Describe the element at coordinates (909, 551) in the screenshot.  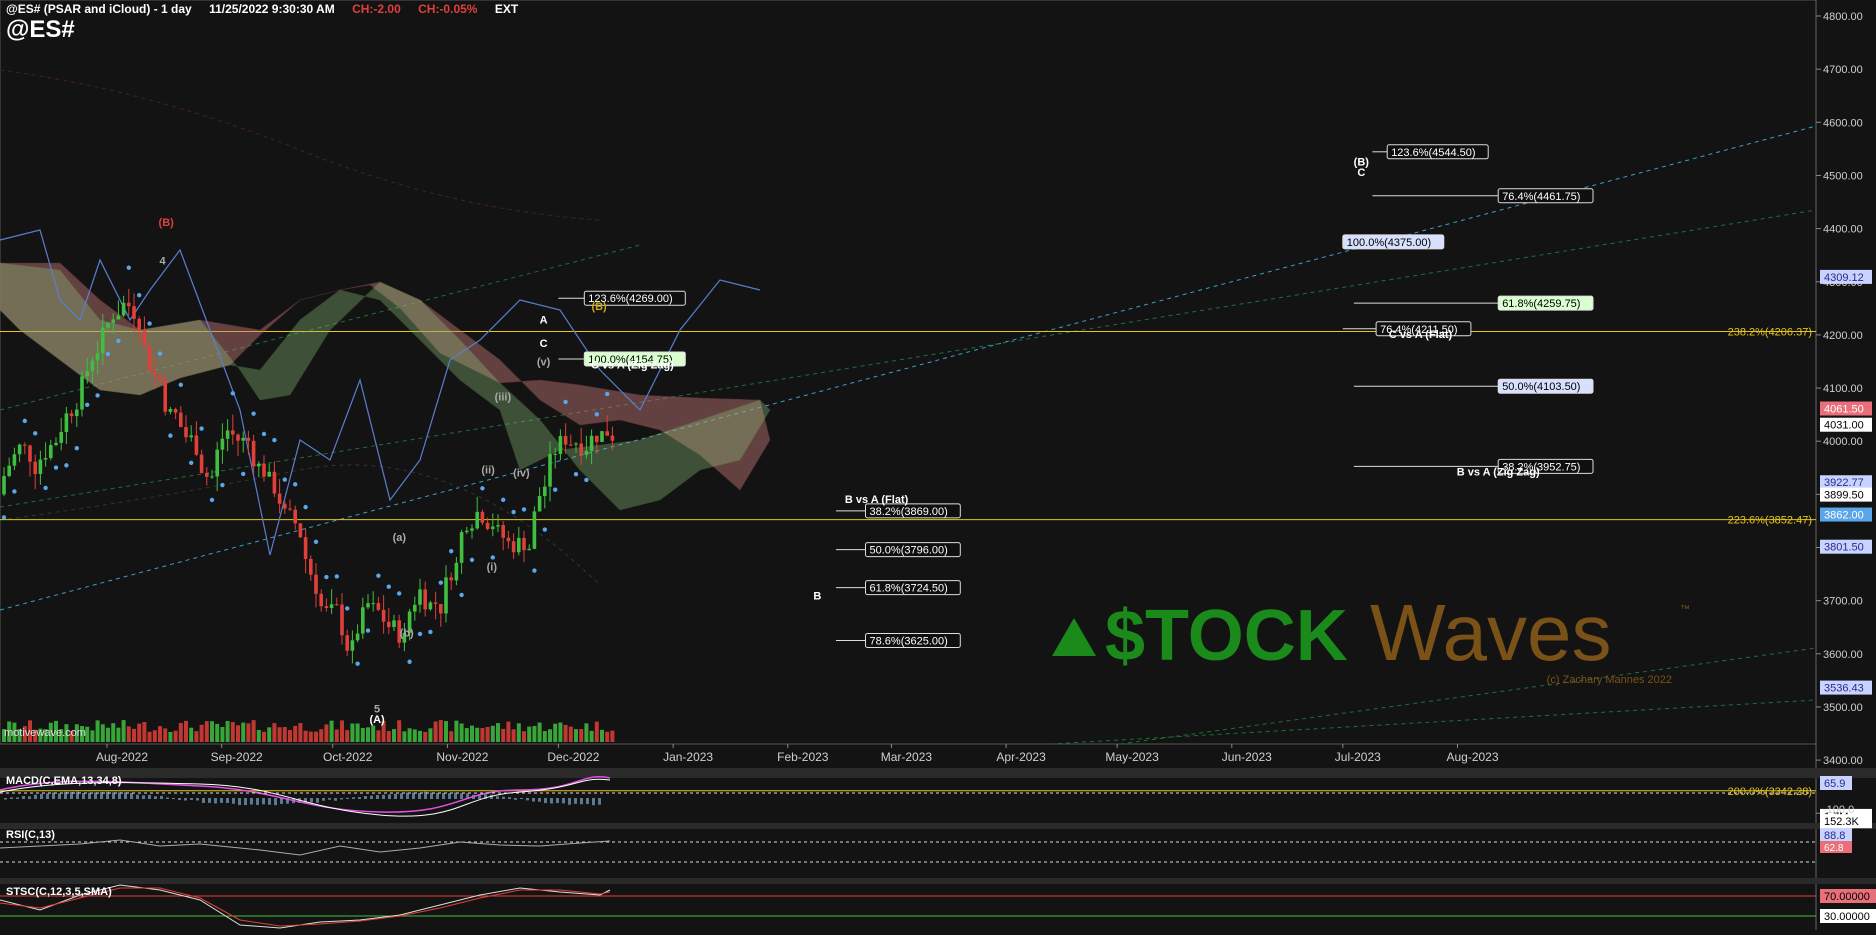
I see `fib-level-label: 50.0%(3796.00)` at that location.